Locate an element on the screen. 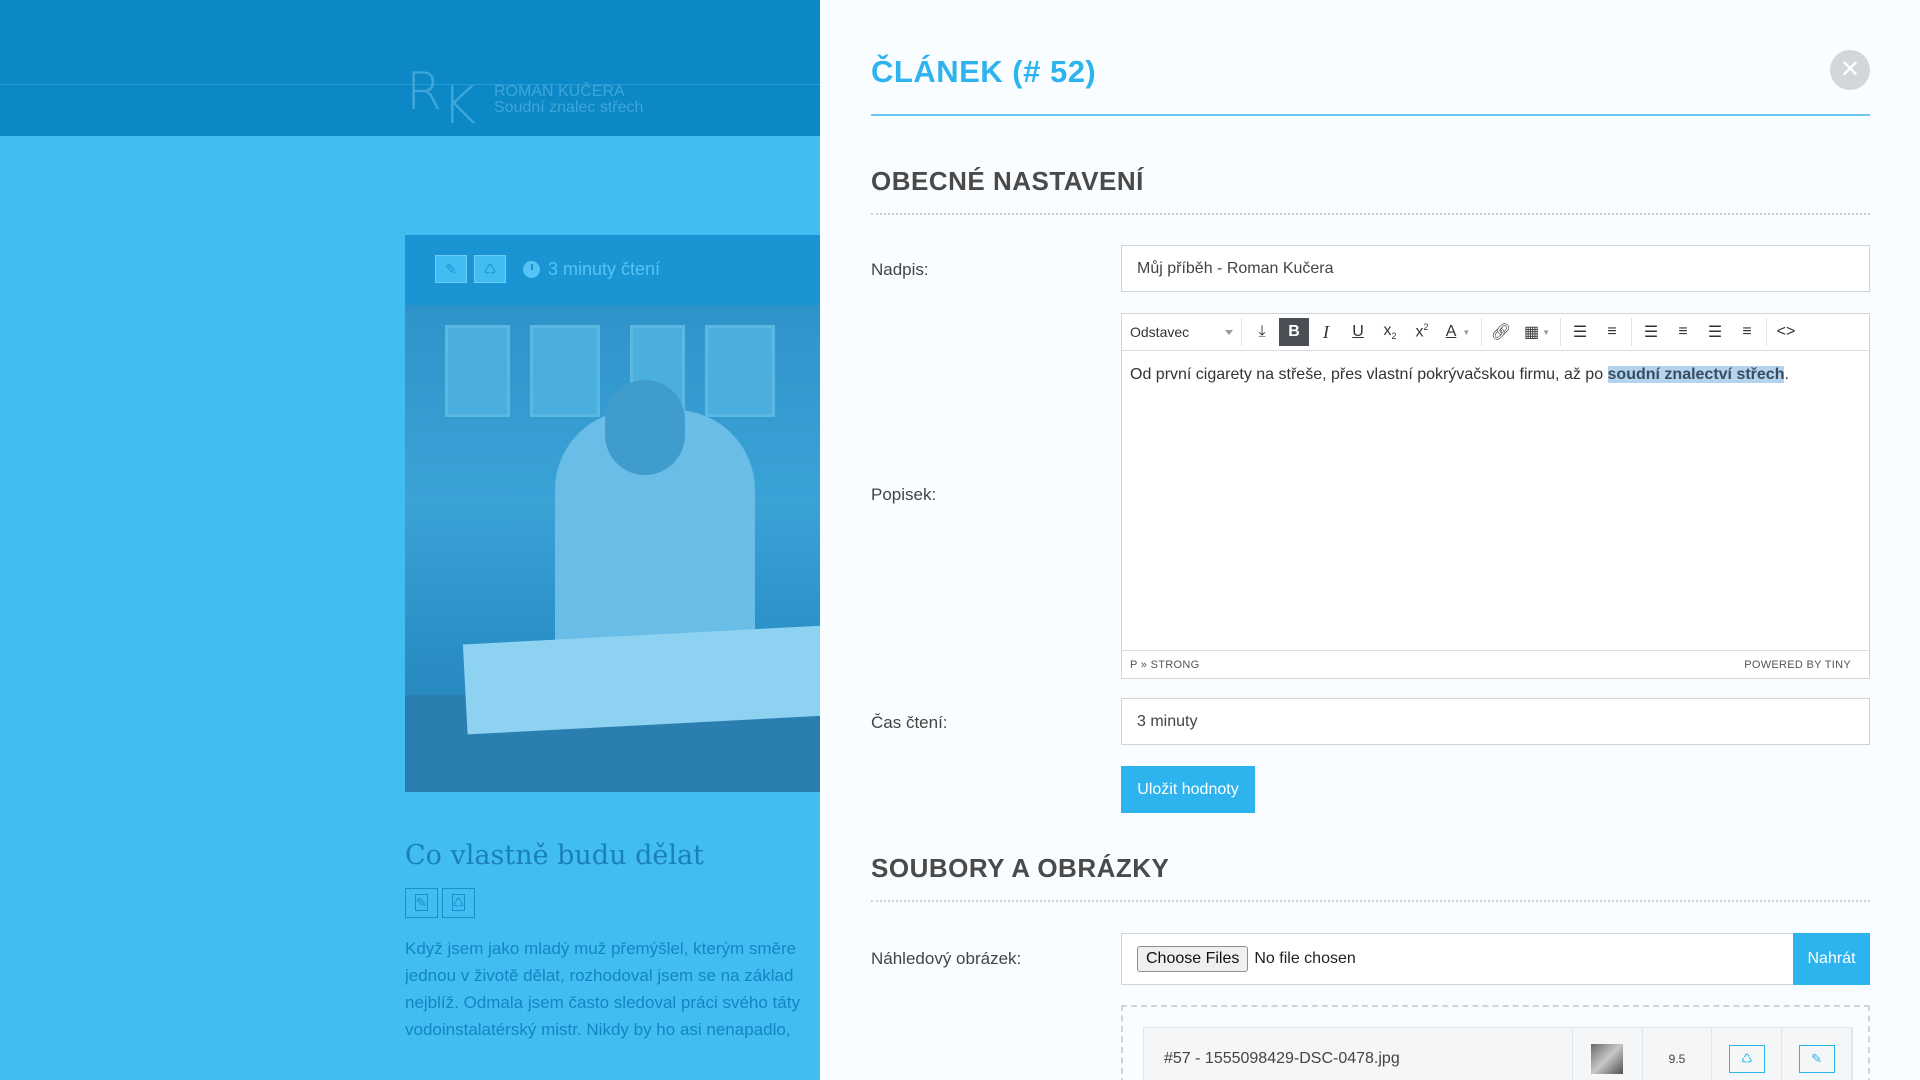 The height and width of the screenshot is (1080, 1920). editor-text-end: . is located at coordinates (1786, 374).